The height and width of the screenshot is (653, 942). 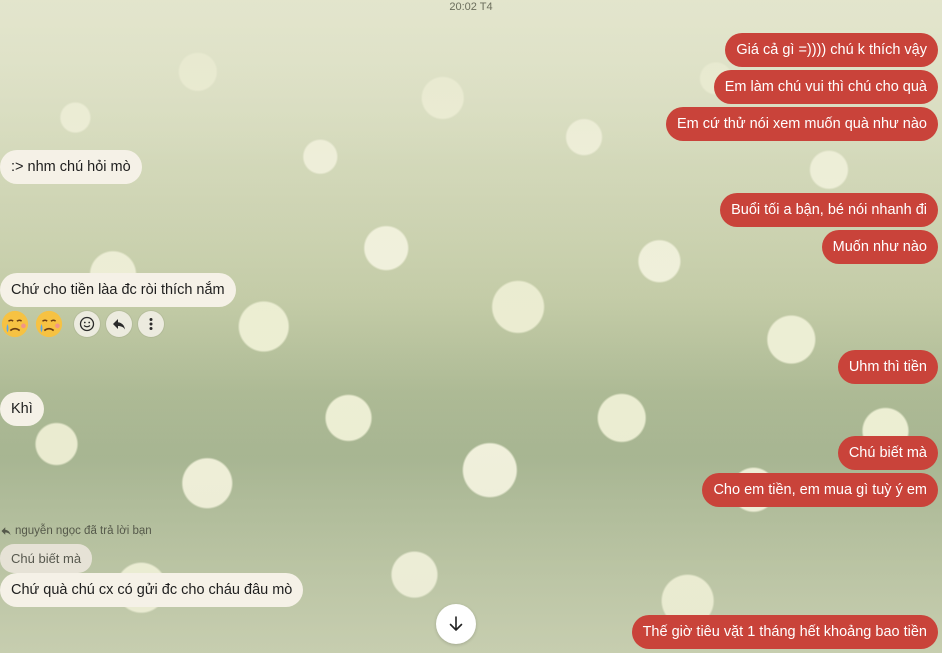 I want to click on arrow-down-icon, so click(x=456, y=623).